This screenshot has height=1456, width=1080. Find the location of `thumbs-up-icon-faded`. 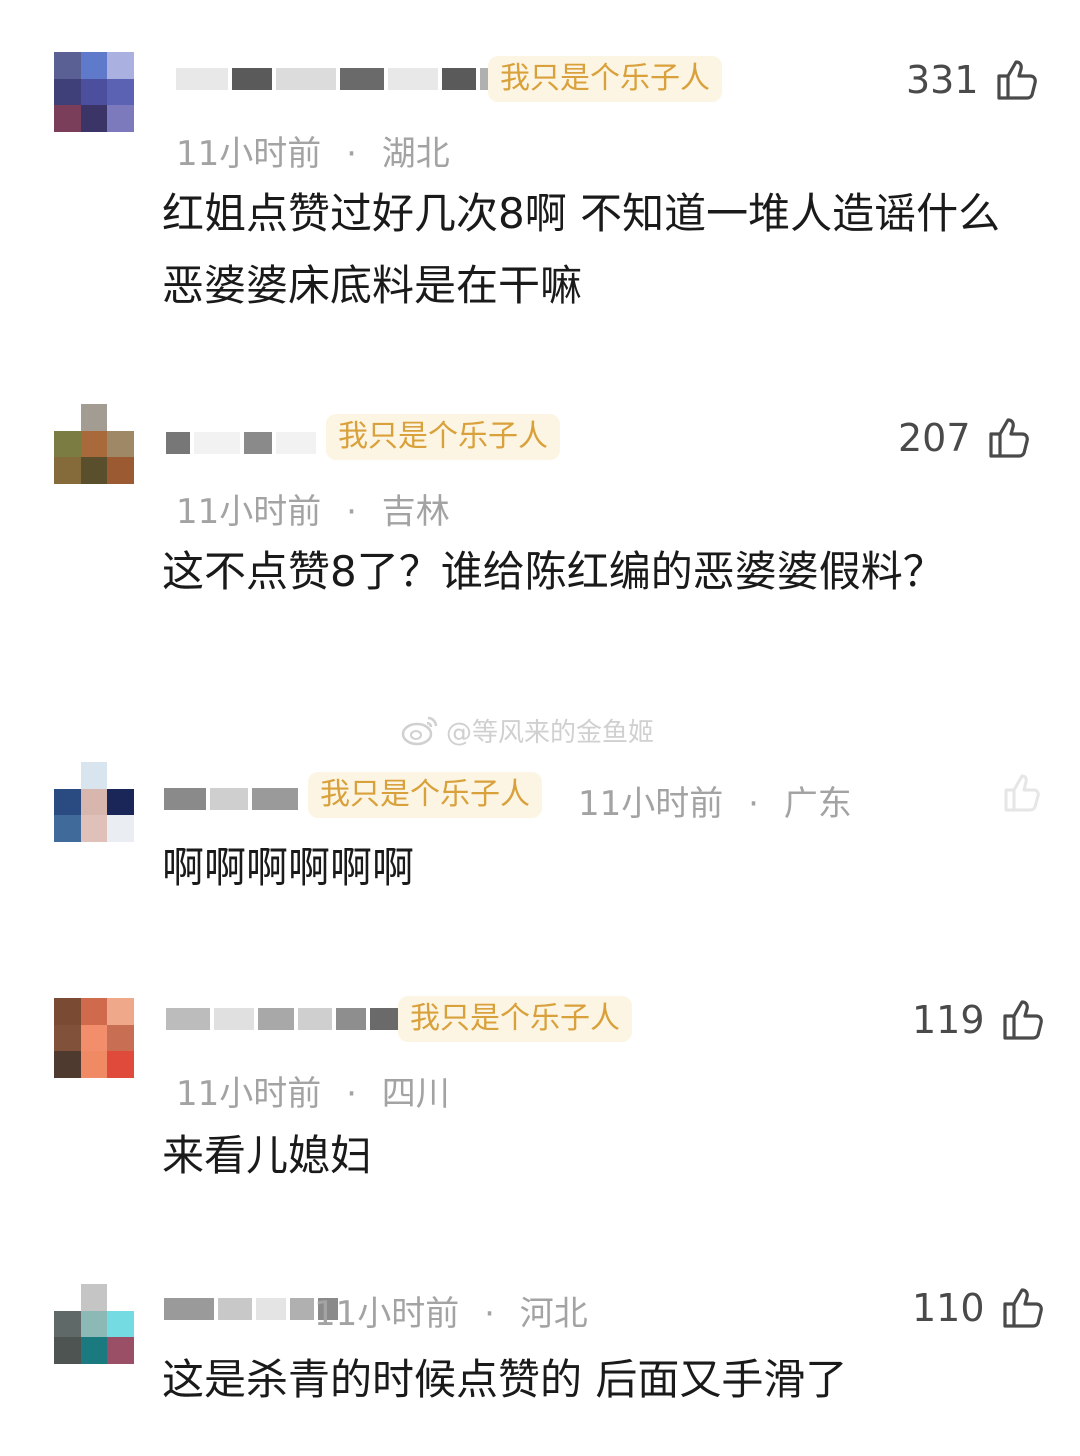

thumbs-up-icon-faded is located at coordinates (1022, 793).